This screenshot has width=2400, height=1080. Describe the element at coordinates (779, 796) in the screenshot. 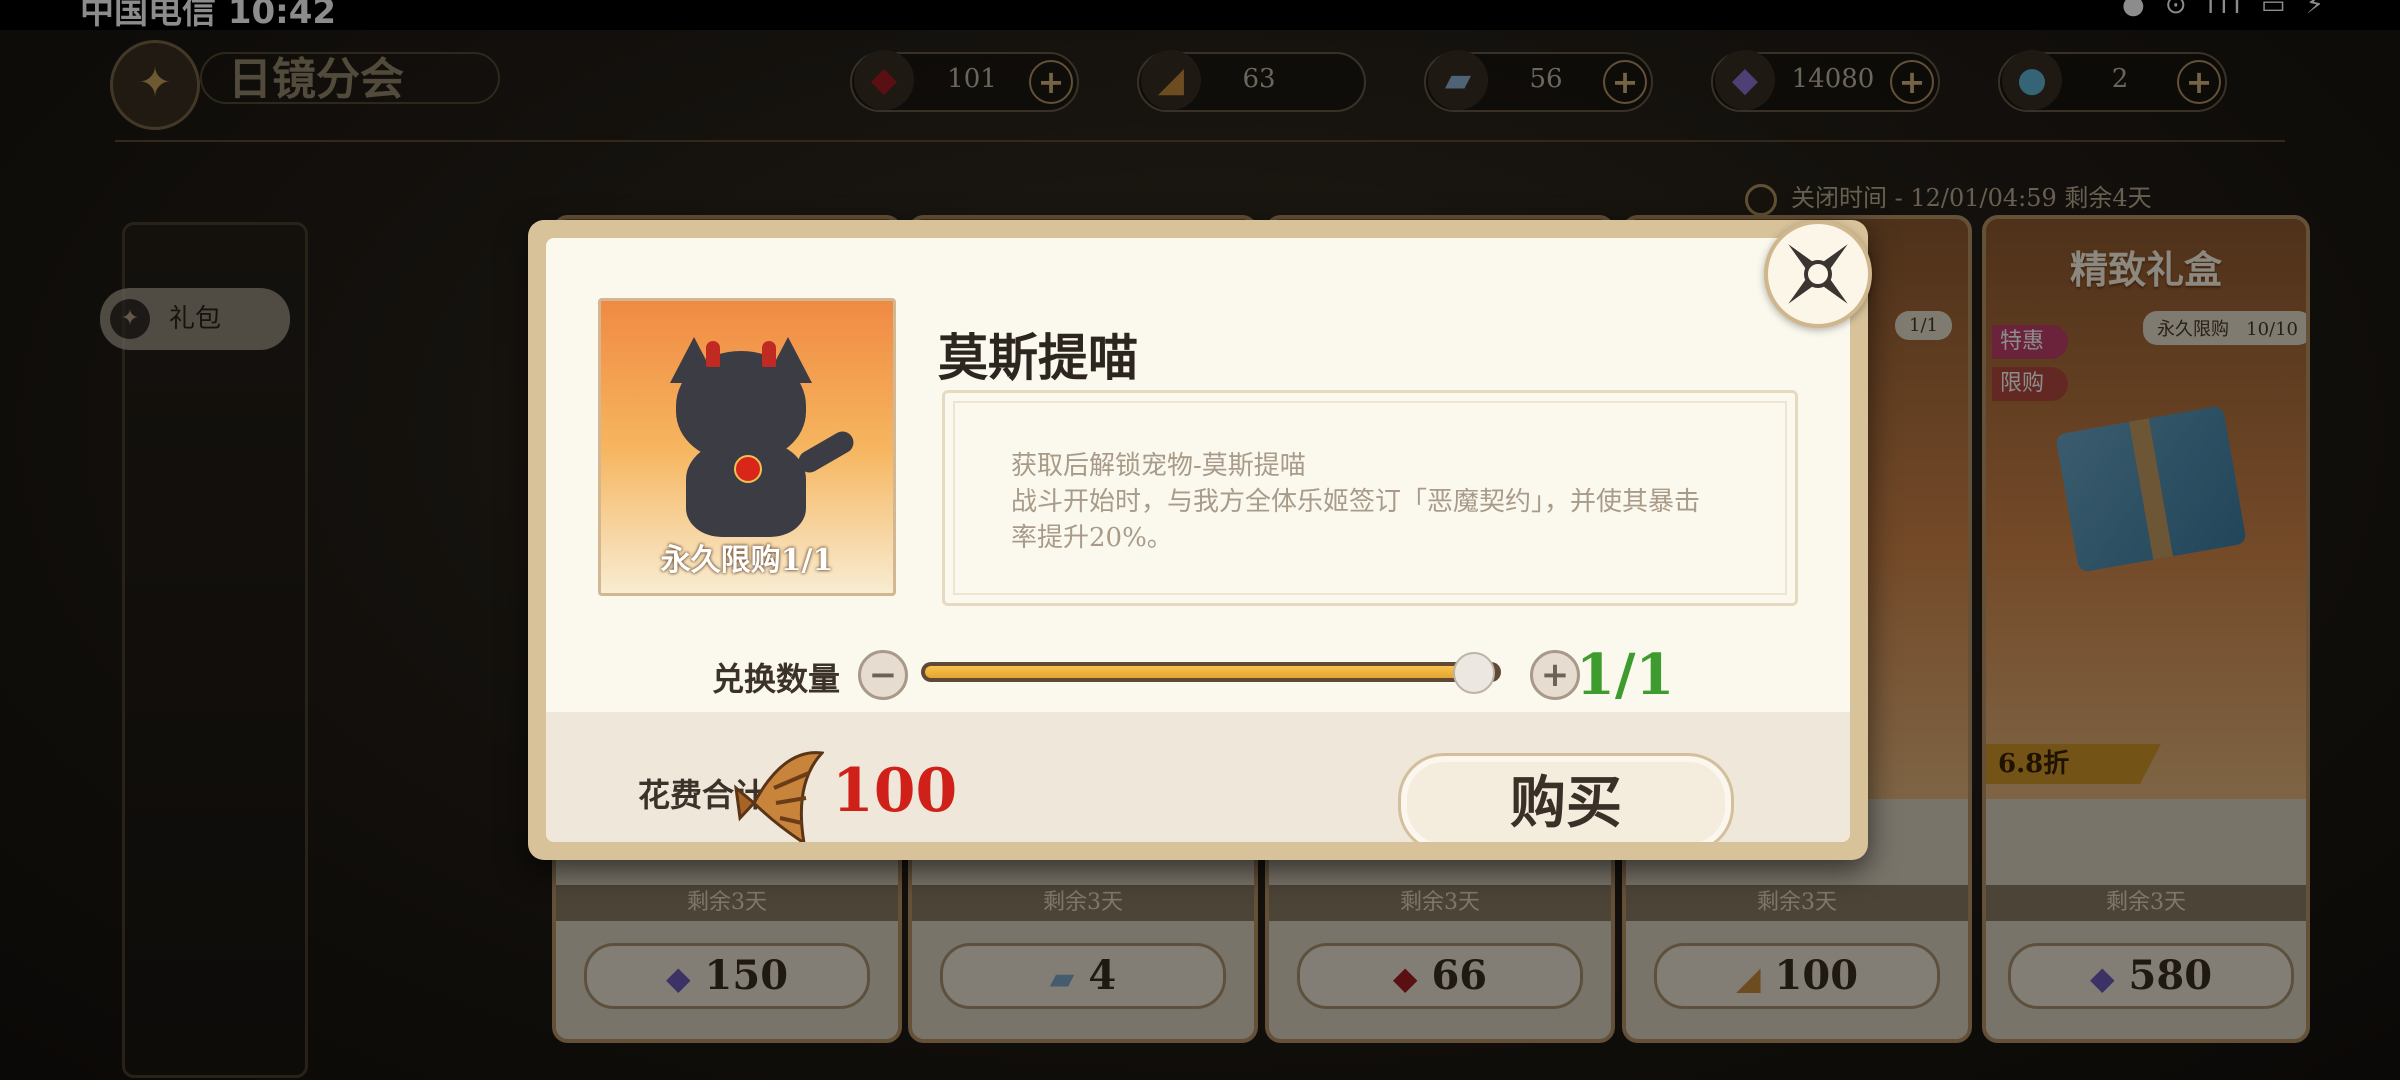

I see `fish-coin-icon` at that location.